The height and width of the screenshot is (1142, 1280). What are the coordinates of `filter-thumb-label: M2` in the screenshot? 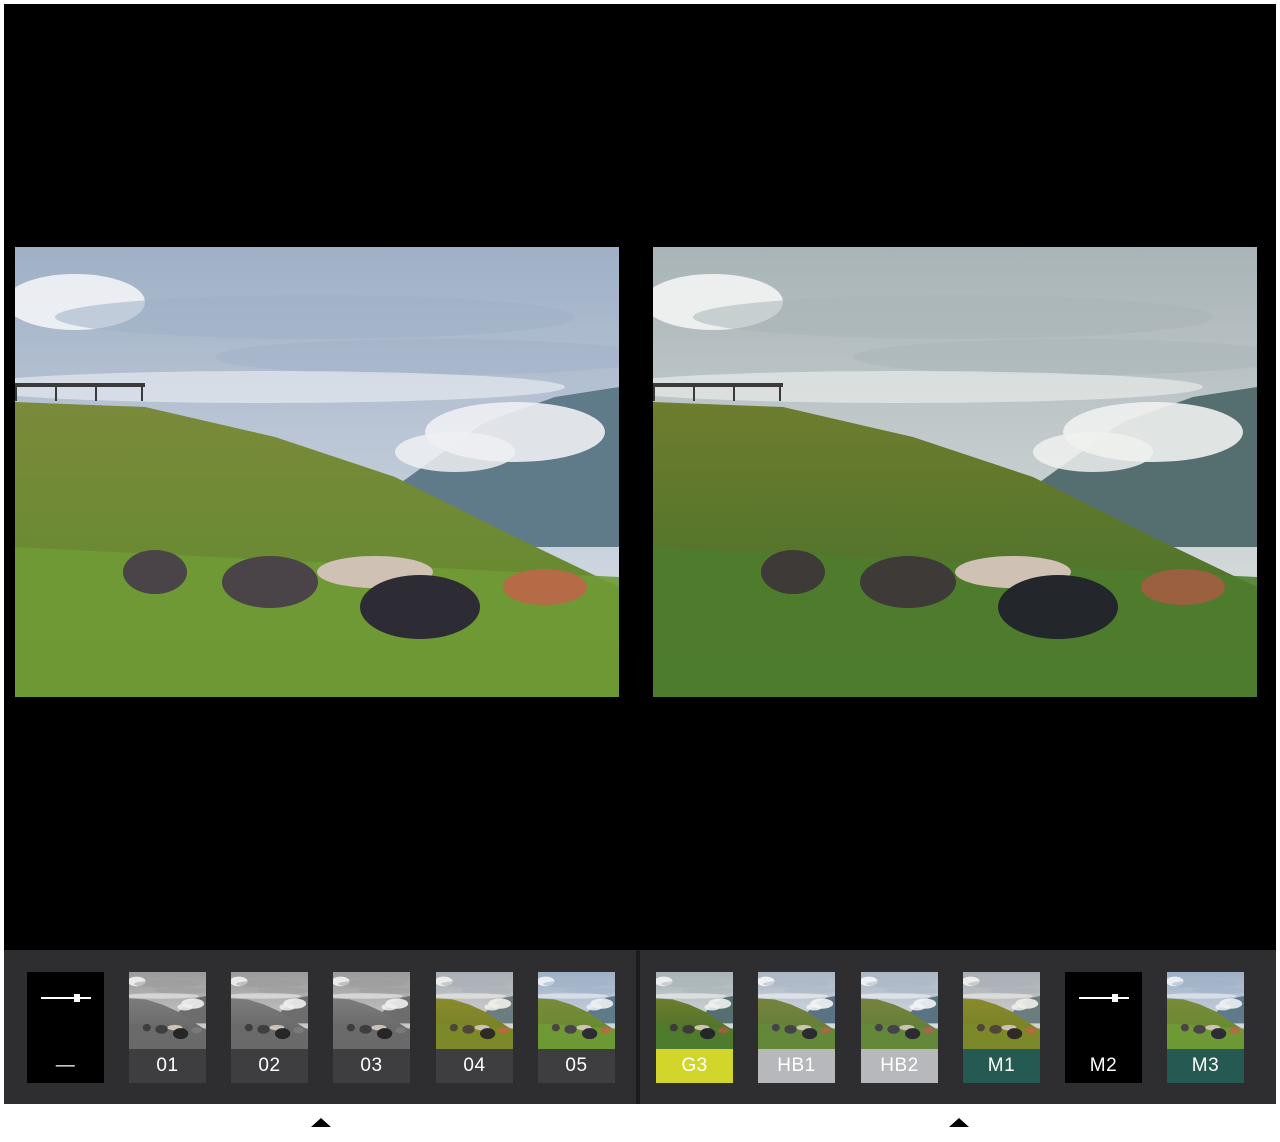 It's located at (1103, 1066).